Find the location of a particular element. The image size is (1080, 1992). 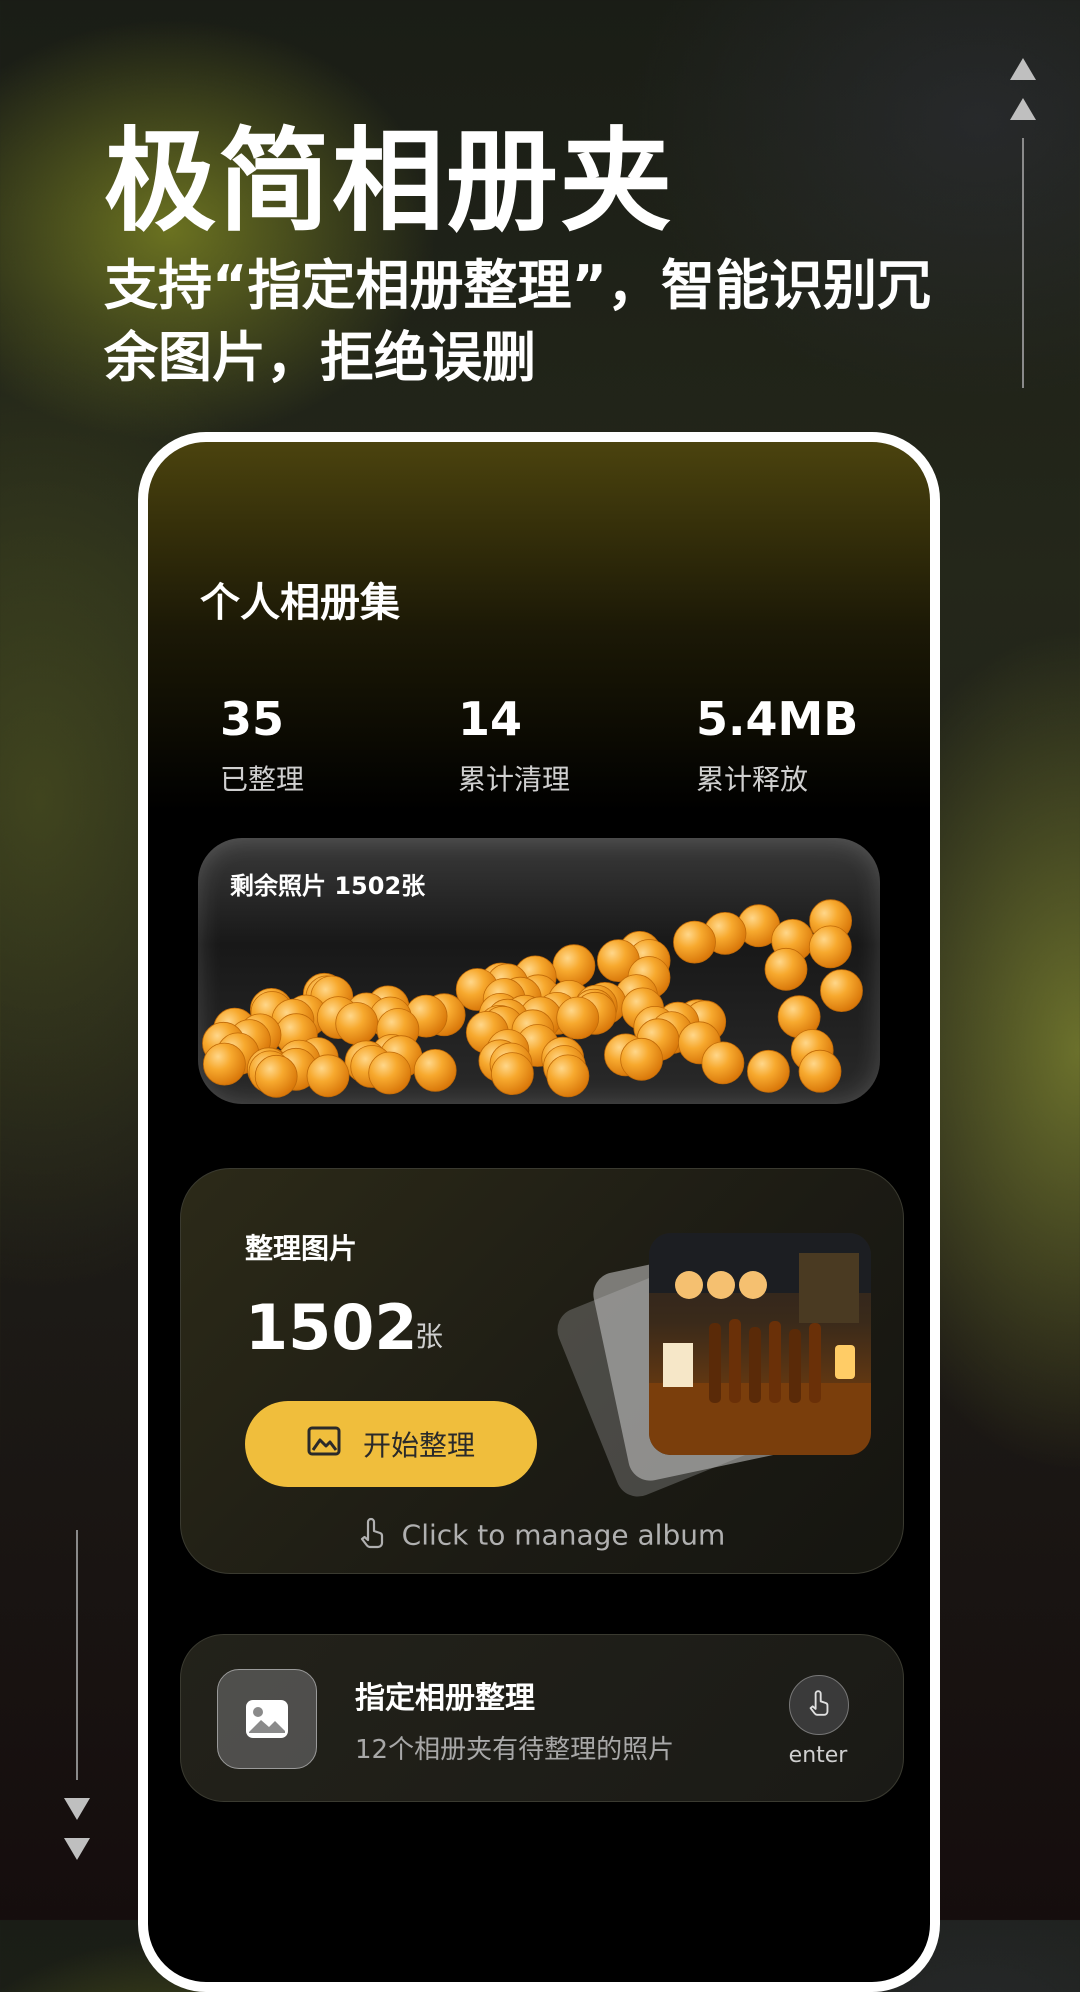

scroll-up-indicator is located at coordinates (1023, 223).